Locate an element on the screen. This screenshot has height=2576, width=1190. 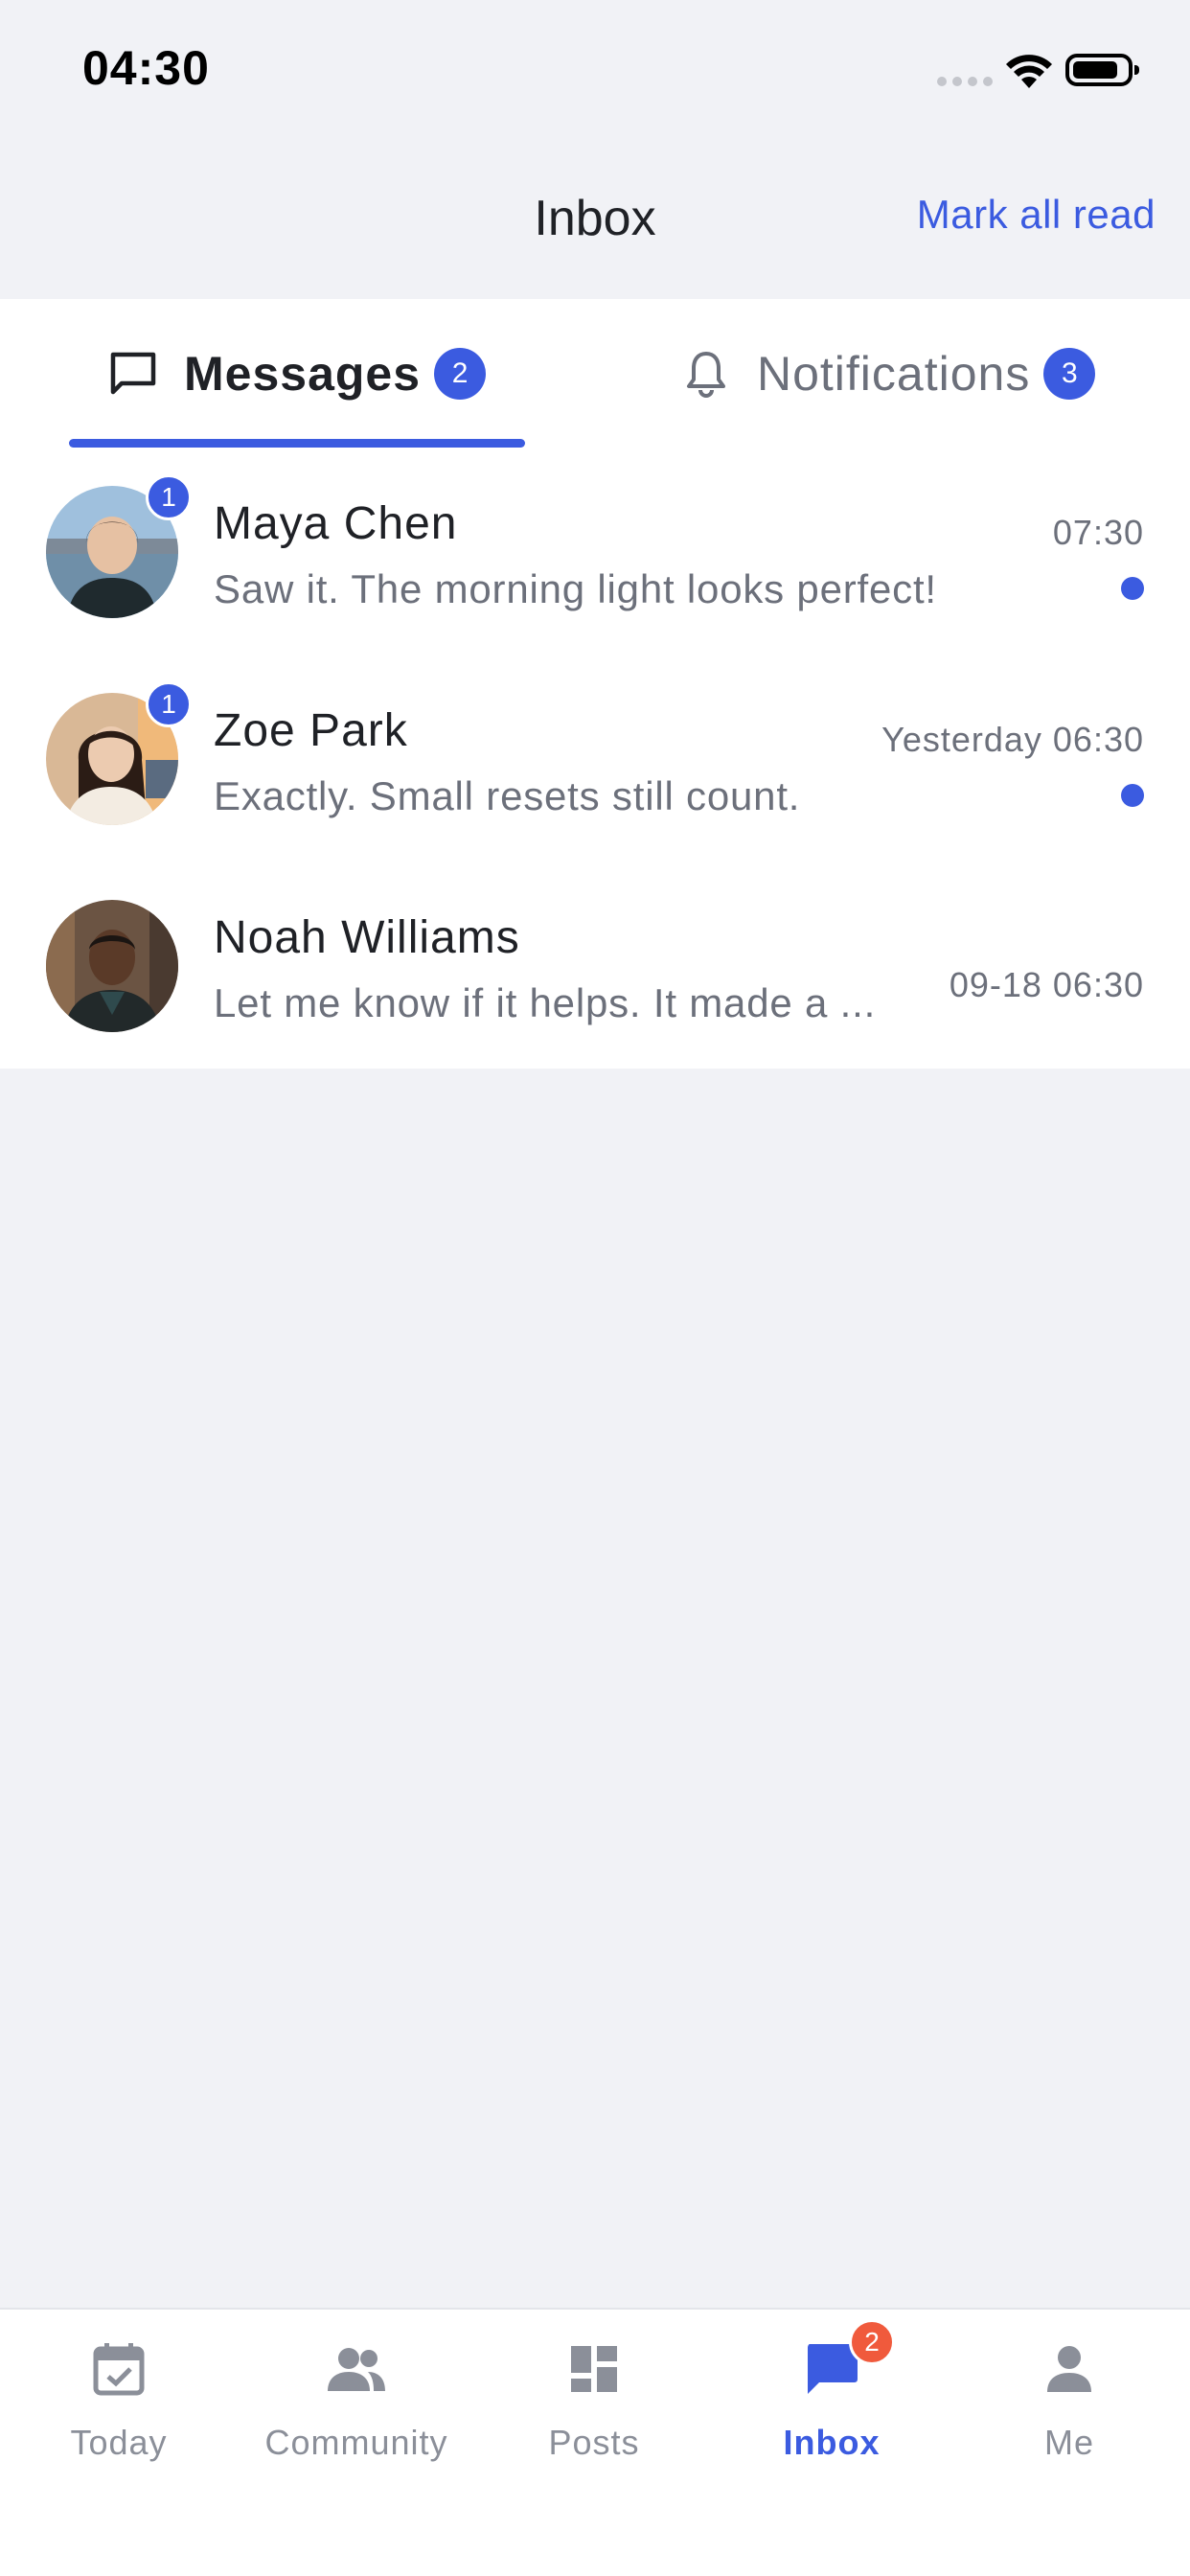
nav-item-community: Community is located at coordinates (357, 2424).